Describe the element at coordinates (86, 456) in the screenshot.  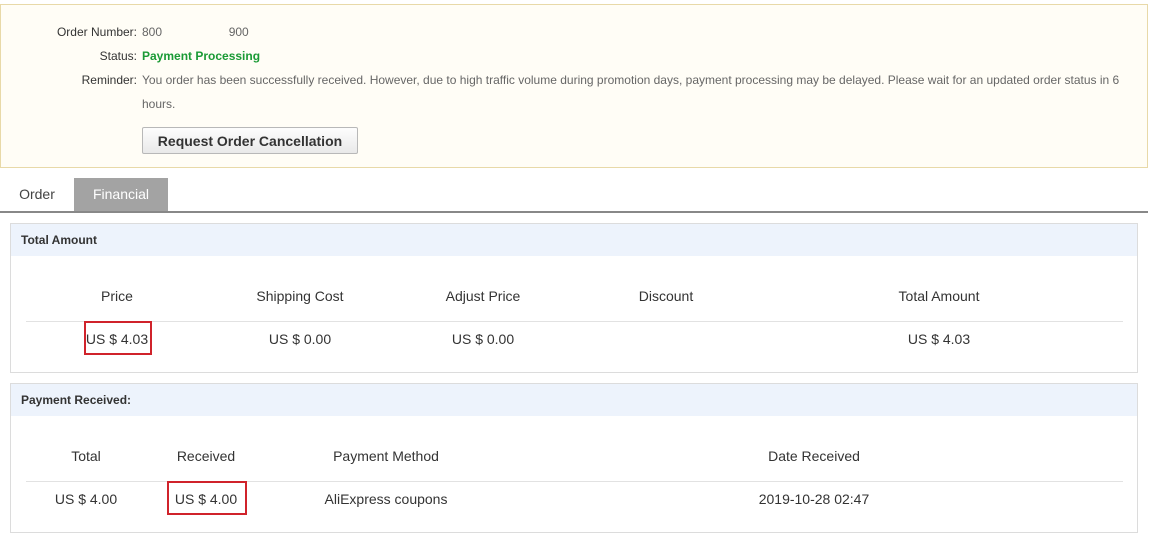
I see `payment-total-header: Total` at that location.